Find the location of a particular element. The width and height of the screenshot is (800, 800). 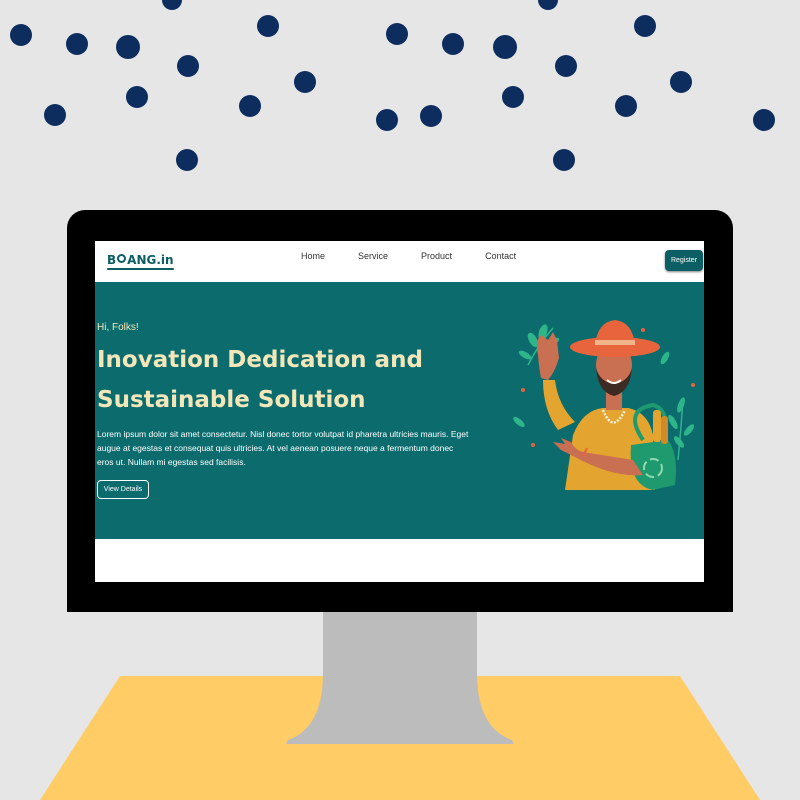

logo-suffix: ANG.in is located at coordinates (150, 260).